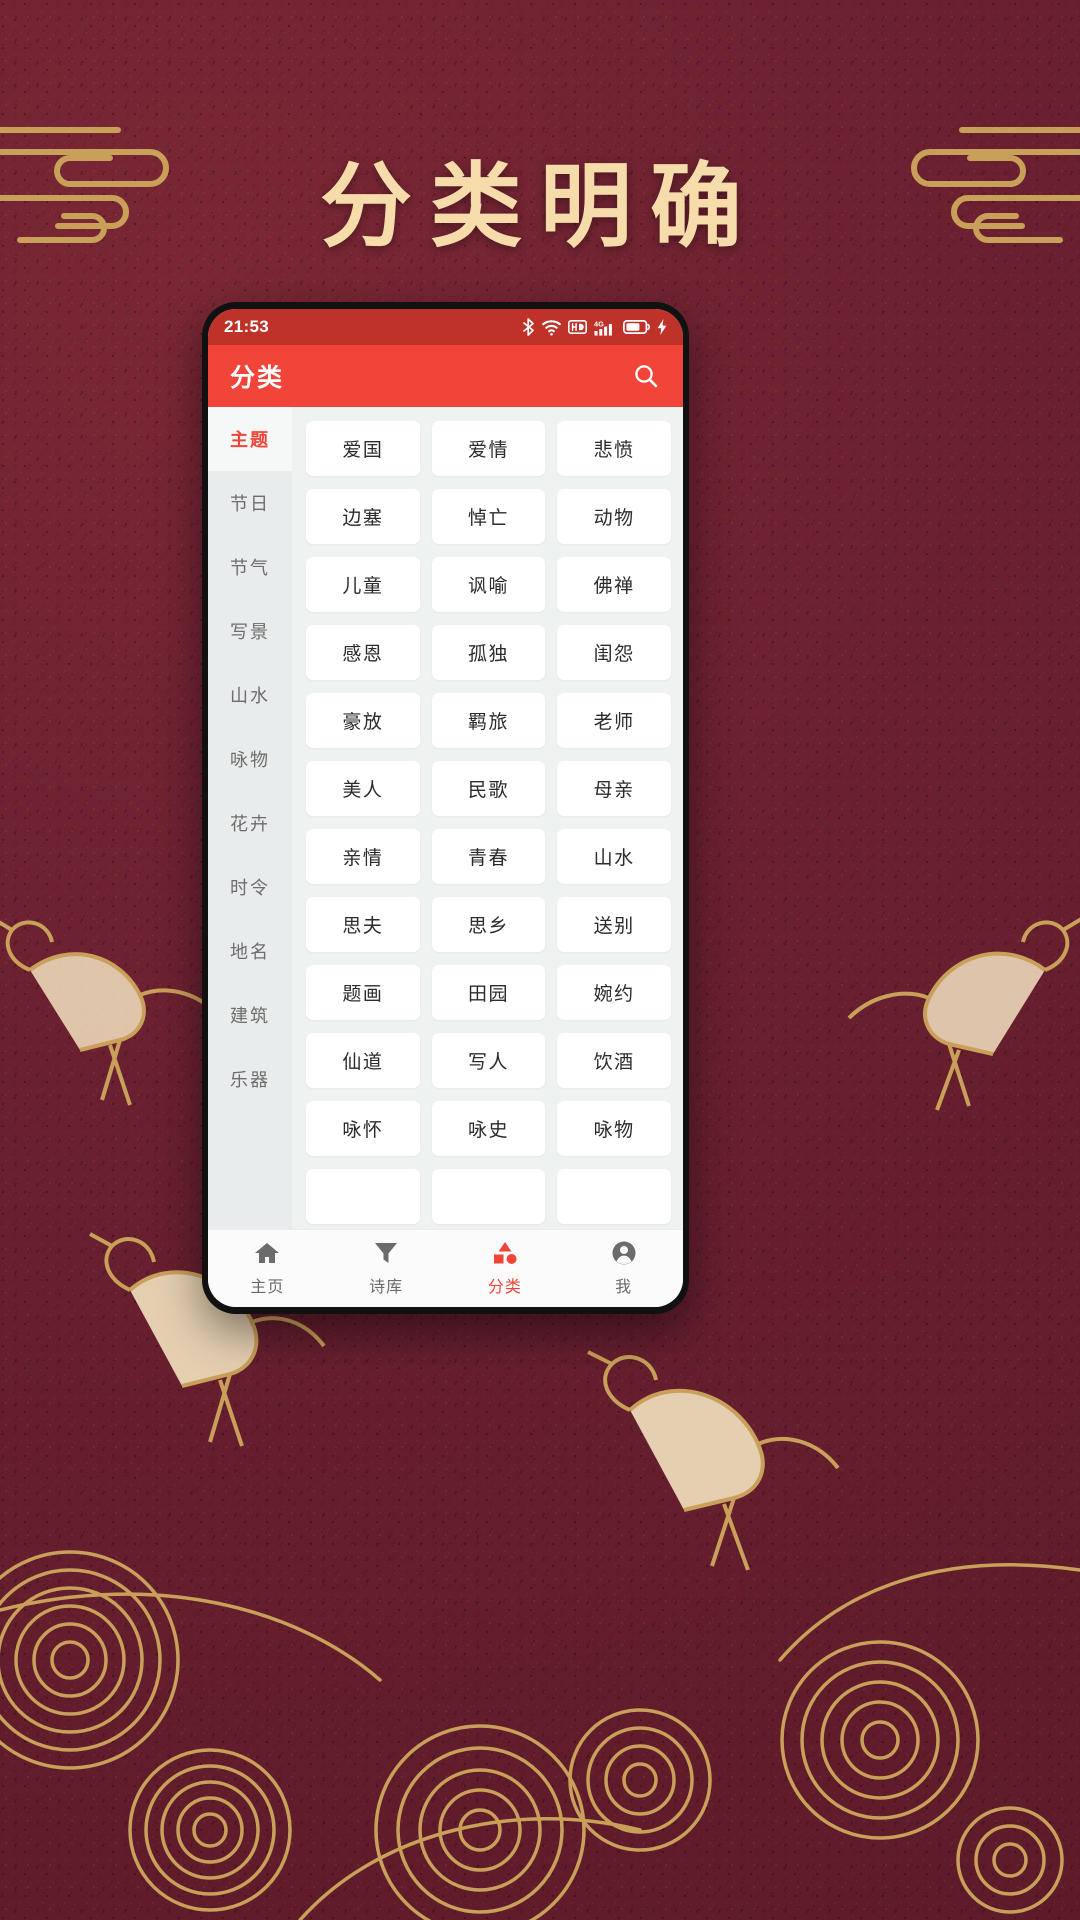 The height and width of the screenshot is (1920, 1080). I want to click on sidebar-item-2: 节气, so click(250, 567).